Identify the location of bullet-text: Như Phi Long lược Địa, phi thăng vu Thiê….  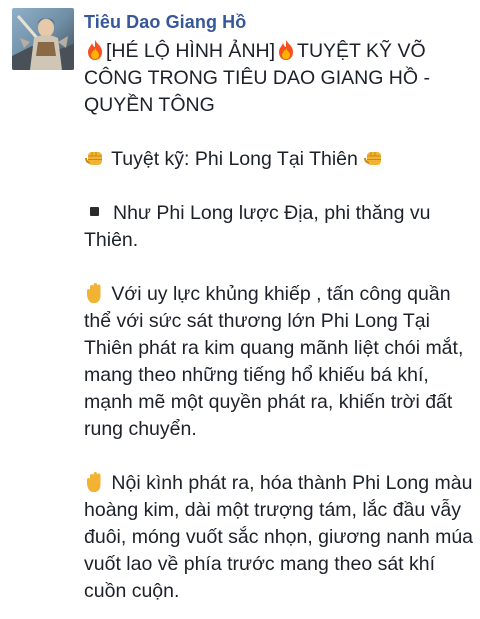
(257, 226).